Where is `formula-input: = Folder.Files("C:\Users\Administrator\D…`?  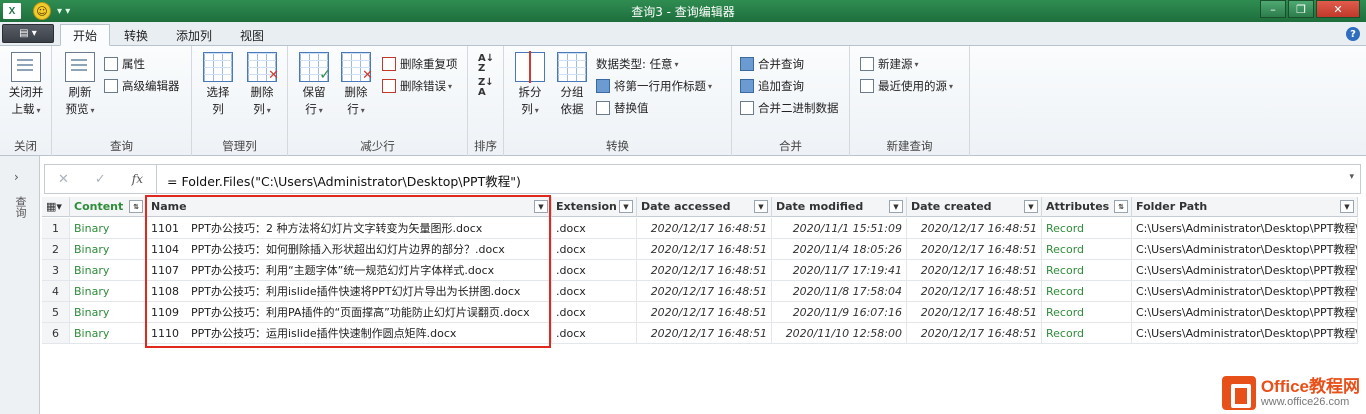
formula-input: = Folder.Files("C:\Users\Administrator\D… is located at coordinates (344, 180).